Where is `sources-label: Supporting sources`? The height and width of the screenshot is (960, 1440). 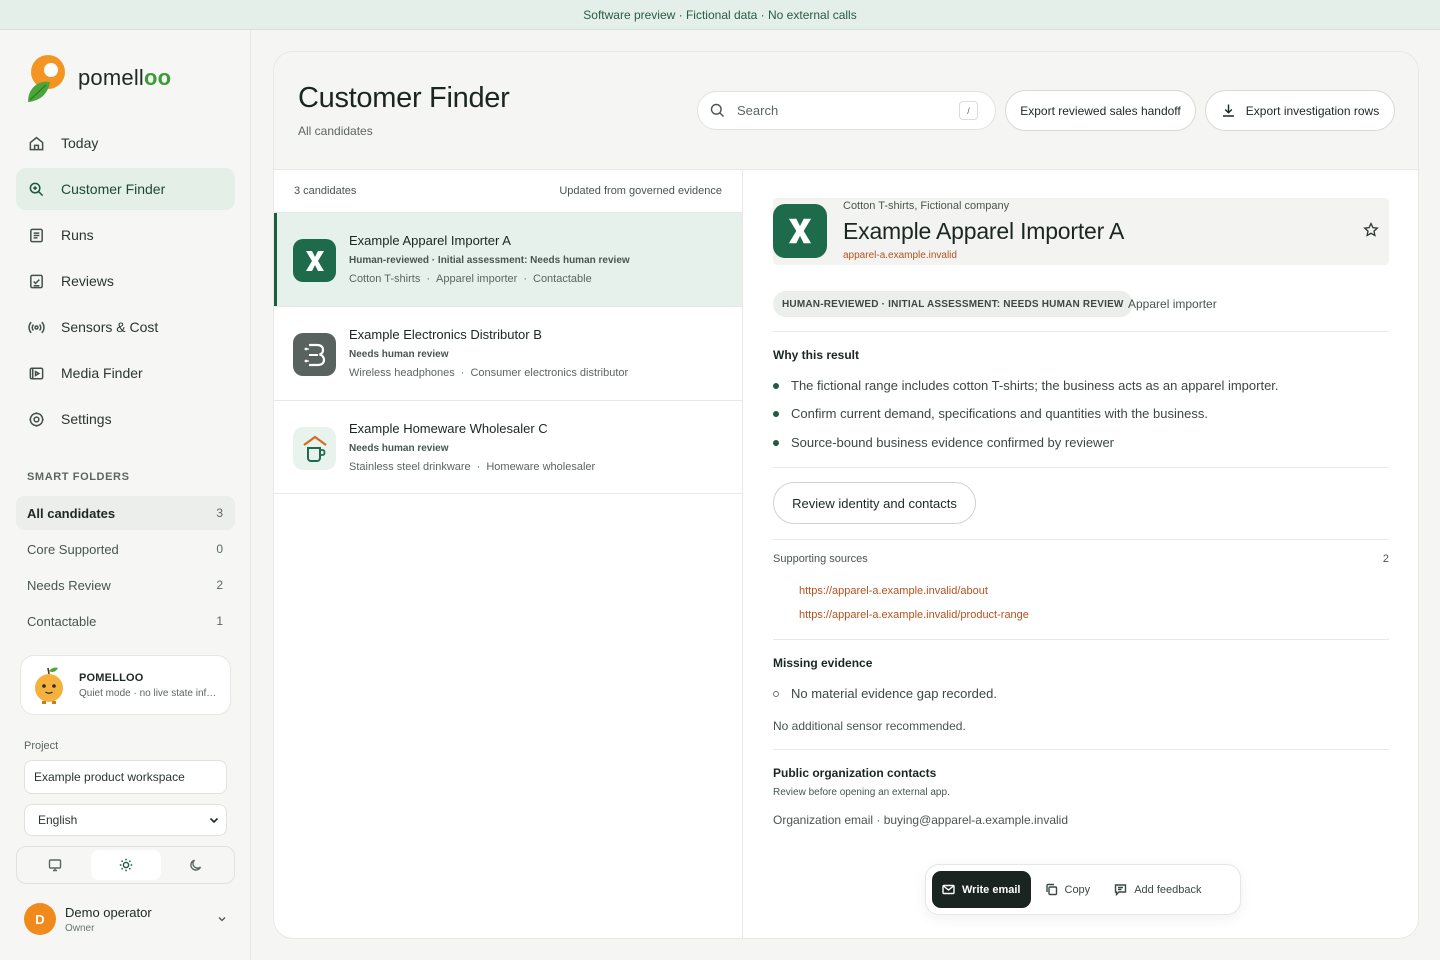 sources-label: Supporting sources is located at coordinates (820, 559).